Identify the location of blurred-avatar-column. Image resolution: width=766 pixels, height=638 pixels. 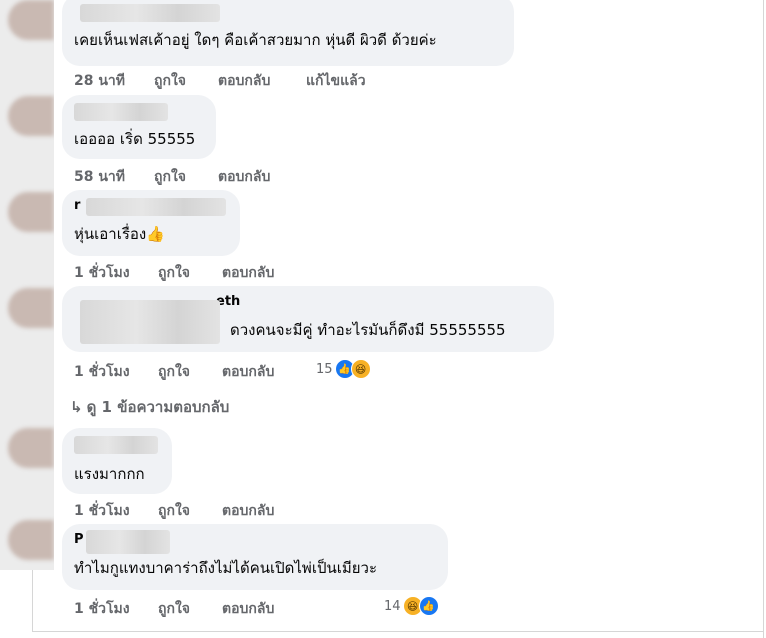
(27, 285).